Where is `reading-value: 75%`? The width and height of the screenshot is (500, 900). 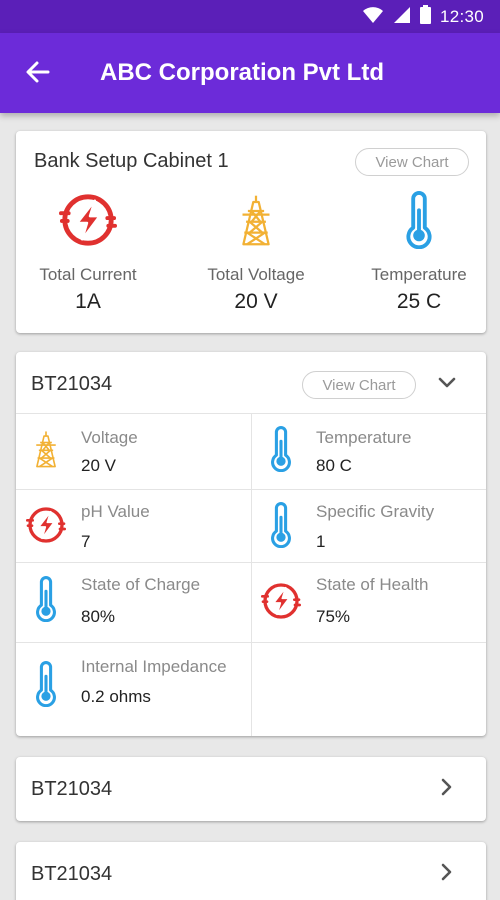 reading-value: 75% is located at coordinates (333, 616).